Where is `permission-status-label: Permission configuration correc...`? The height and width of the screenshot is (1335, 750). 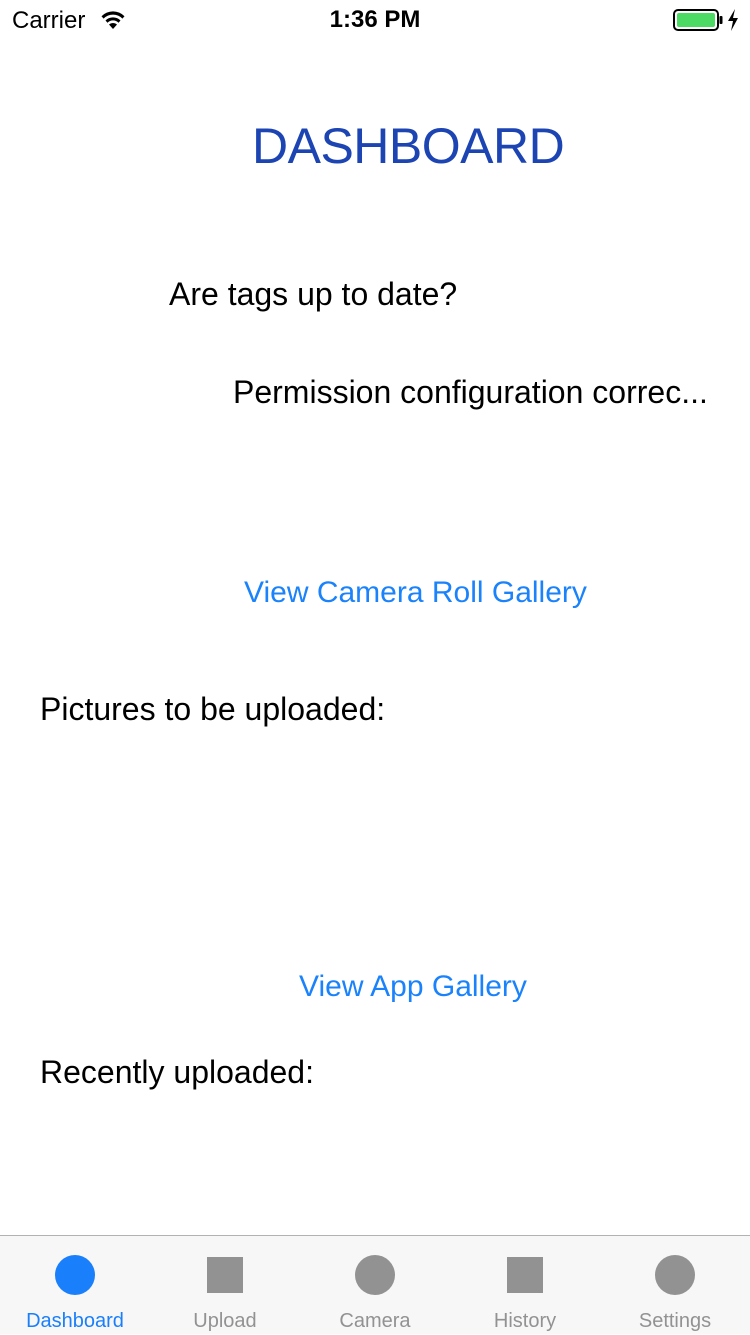
permission-status-label: Permission configuration correc... is located at coordinates (470, 392).